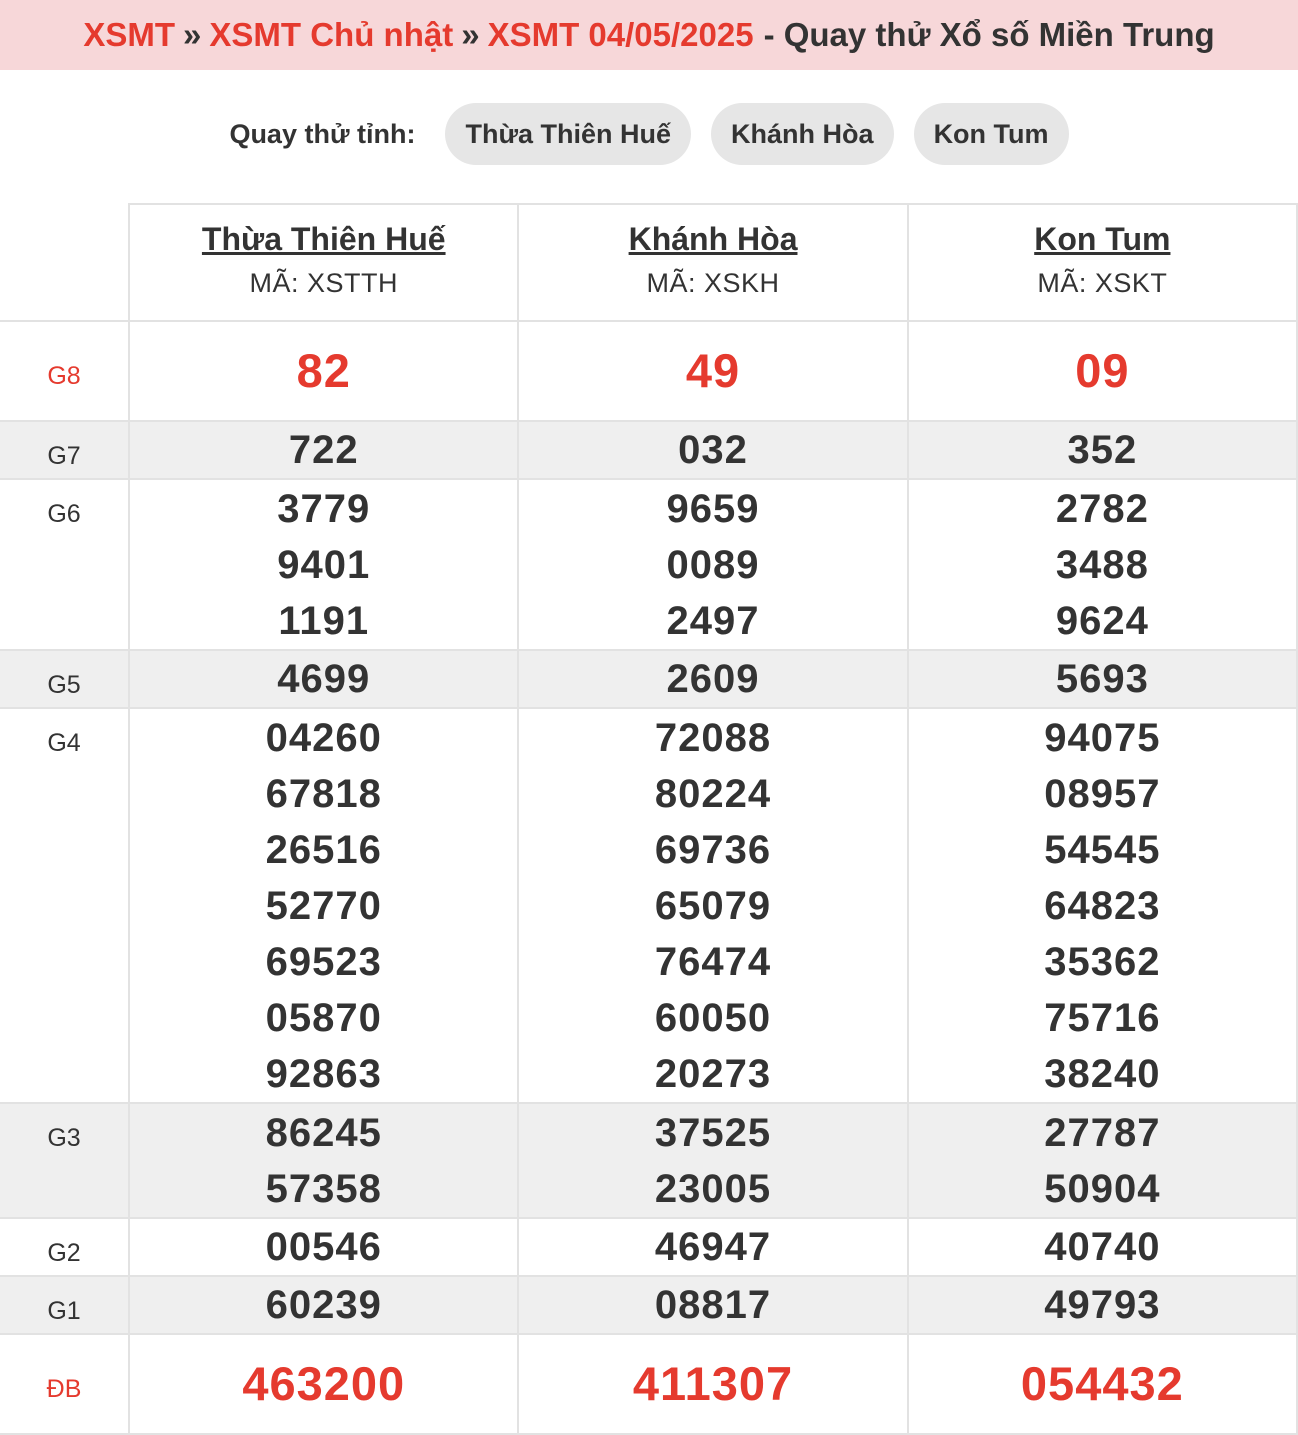  What do you see at coordinates (65, 371) in the screenshot?
I see `prize-label: G8` at bounding box center [65, 371].